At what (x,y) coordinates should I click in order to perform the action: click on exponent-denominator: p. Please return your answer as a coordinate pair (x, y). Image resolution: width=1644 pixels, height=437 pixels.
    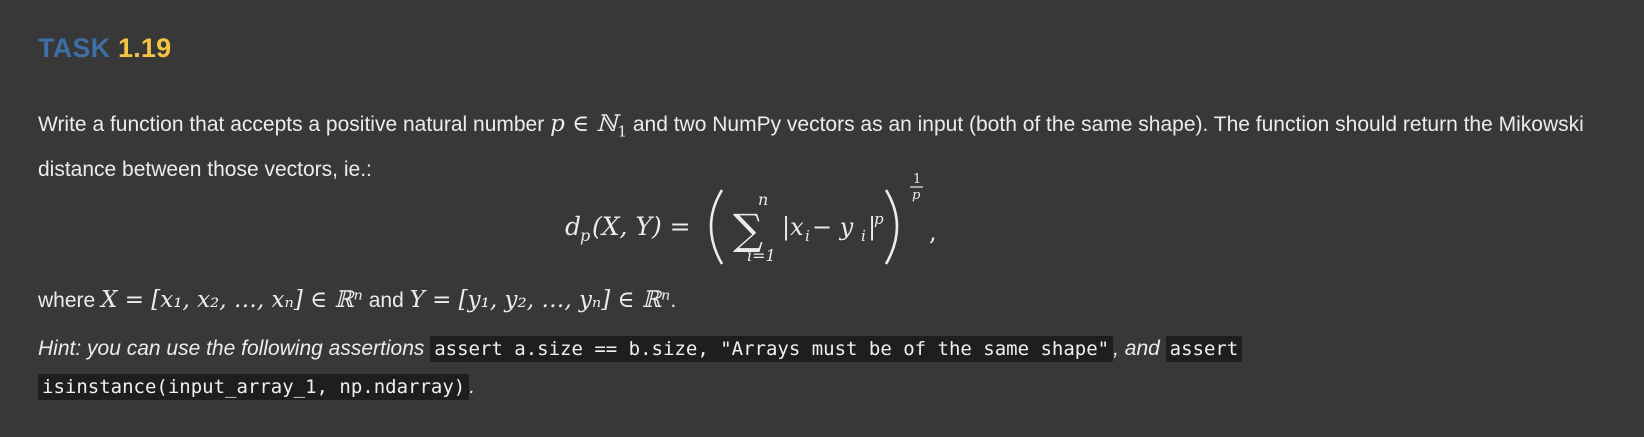
    Looking at the image, I should click on (916, 195).